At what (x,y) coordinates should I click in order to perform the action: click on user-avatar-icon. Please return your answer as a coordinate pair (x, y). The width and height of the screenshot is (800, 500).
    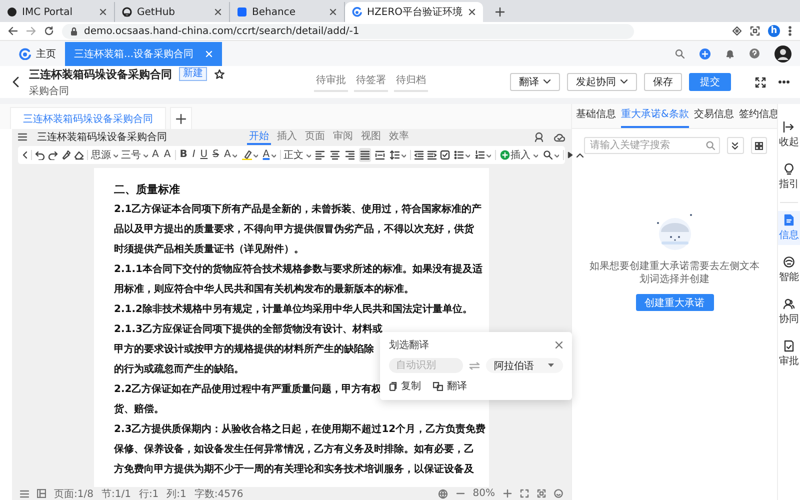
    Looking at the image, I should click on (783, 53).